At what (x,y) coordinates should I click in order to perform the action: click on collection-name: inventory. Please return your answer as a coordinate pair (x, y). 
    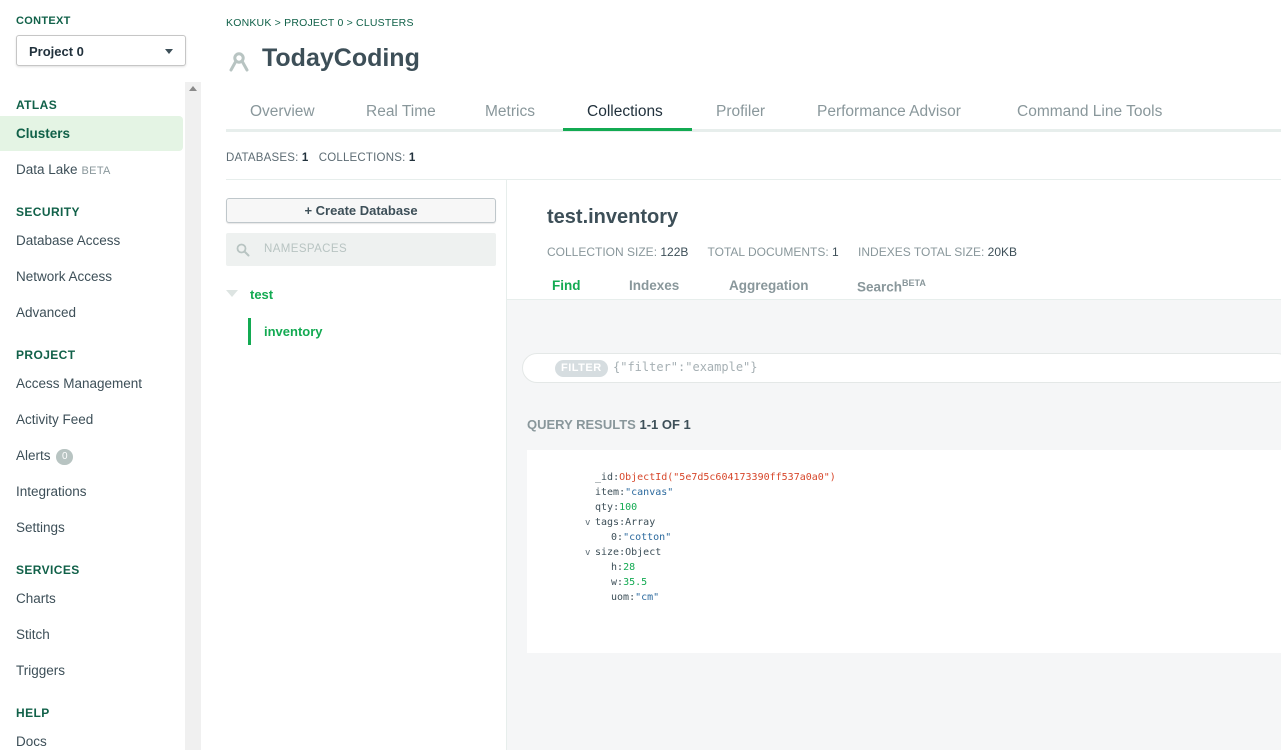
    Looking at the image, I should click on (293, 331).